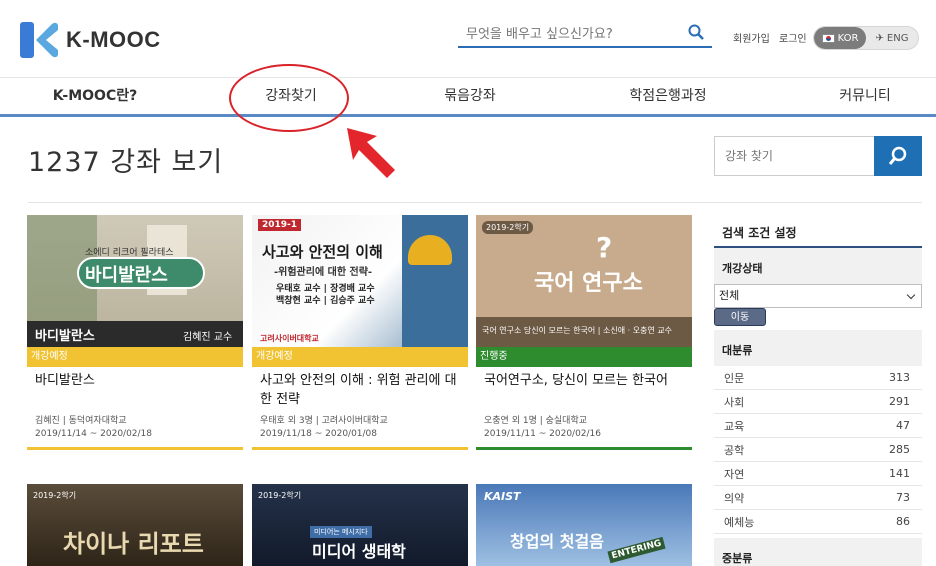 Image resolution: width=936 pixels, height=566 pixels. I want to click on category-item: 의약 73, so click(818, 498).